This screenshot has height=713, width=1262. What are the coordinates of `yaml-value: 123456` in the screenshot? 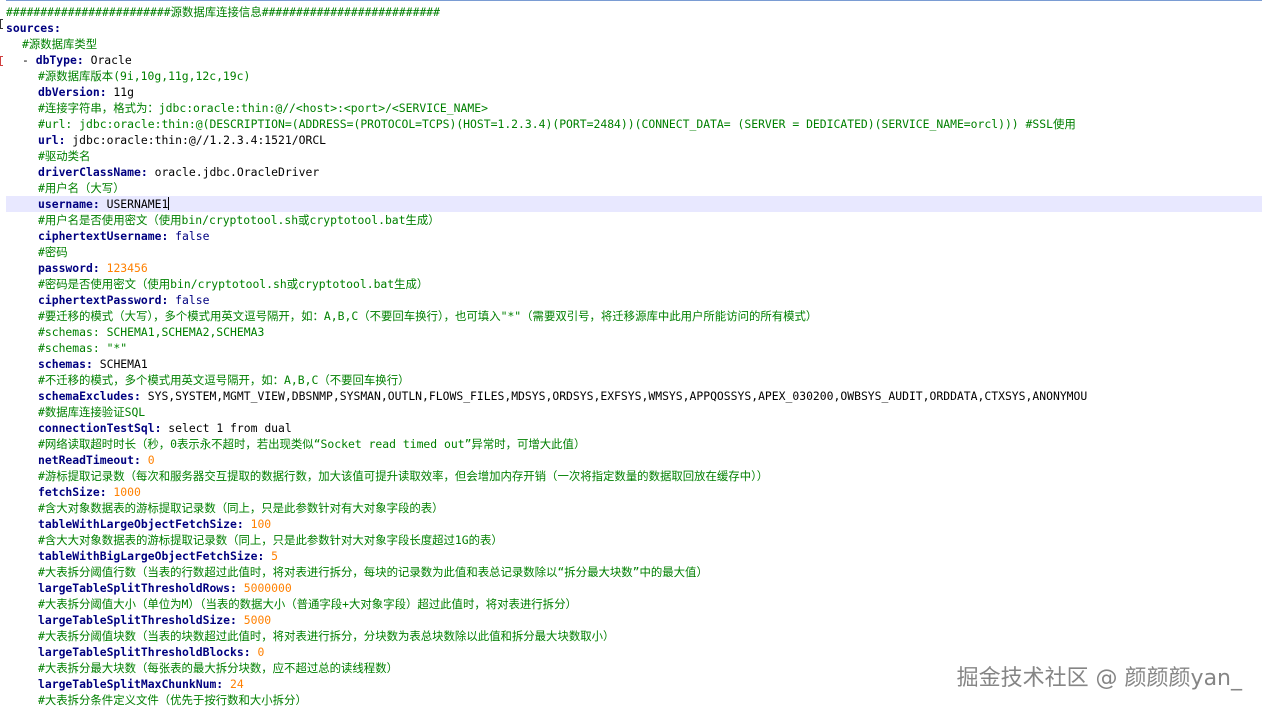 It's located at (123, 268).